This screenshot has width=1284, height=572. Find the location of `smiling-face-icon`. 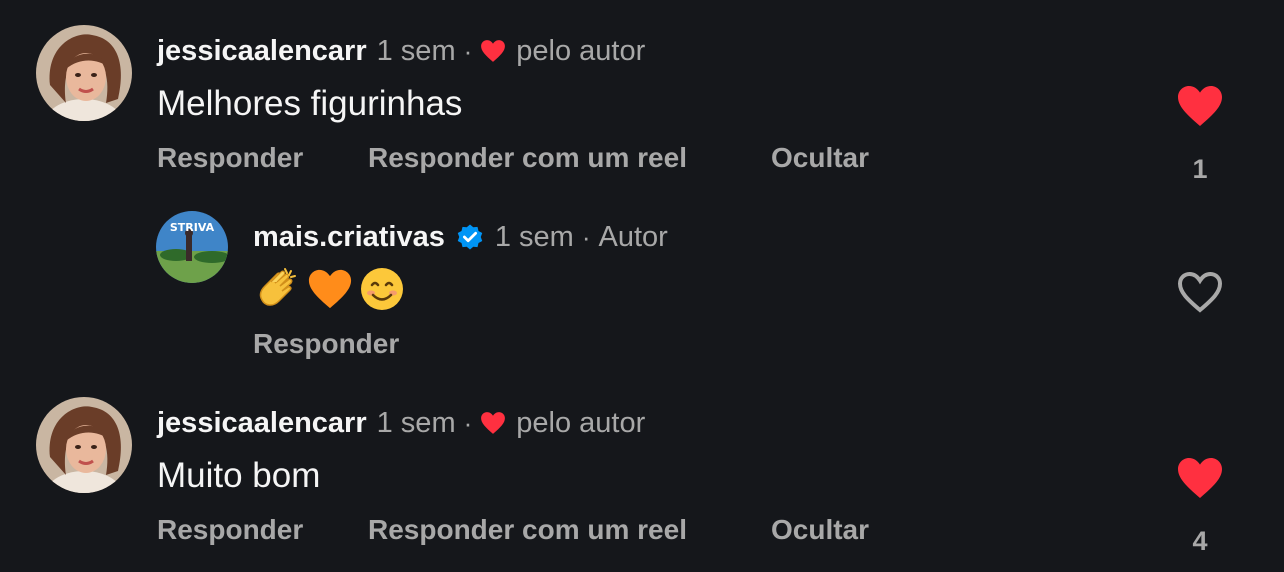

smiling-face-icon is located at coordinates (382, 291).